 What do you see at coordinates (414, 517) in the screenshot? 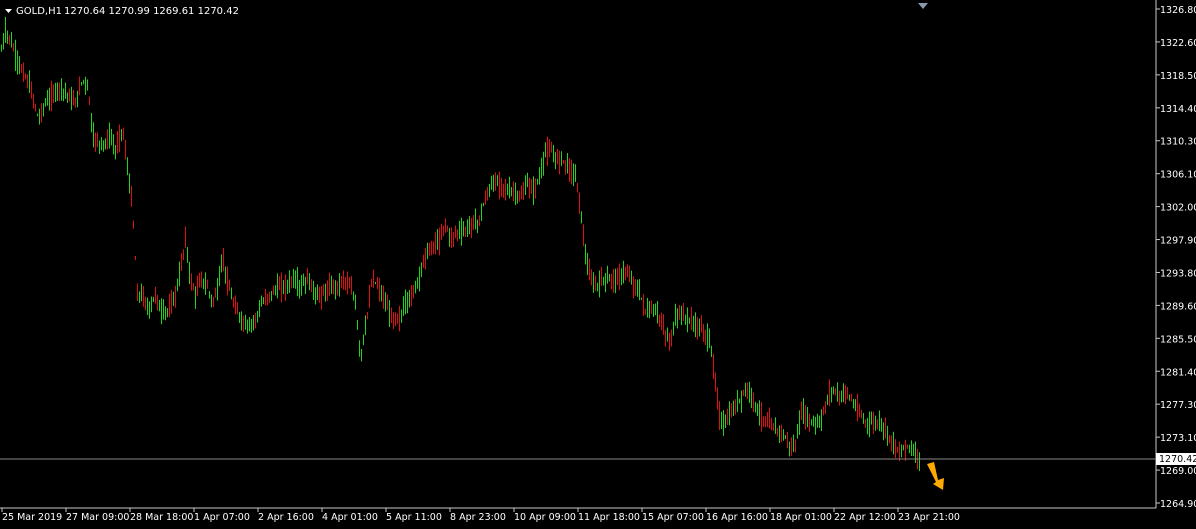
I see `x-tick-label: 5 Apr 11:00` at bounding box center [414, 517].